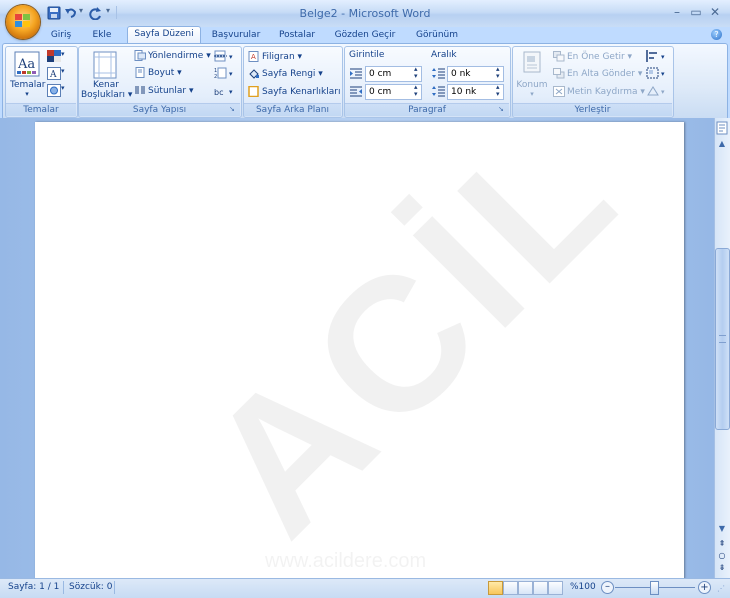 The height and width of the screenshot is (598, 730). I want to click on orientation-button: Yönlendirme ▾, so click(172, 56).